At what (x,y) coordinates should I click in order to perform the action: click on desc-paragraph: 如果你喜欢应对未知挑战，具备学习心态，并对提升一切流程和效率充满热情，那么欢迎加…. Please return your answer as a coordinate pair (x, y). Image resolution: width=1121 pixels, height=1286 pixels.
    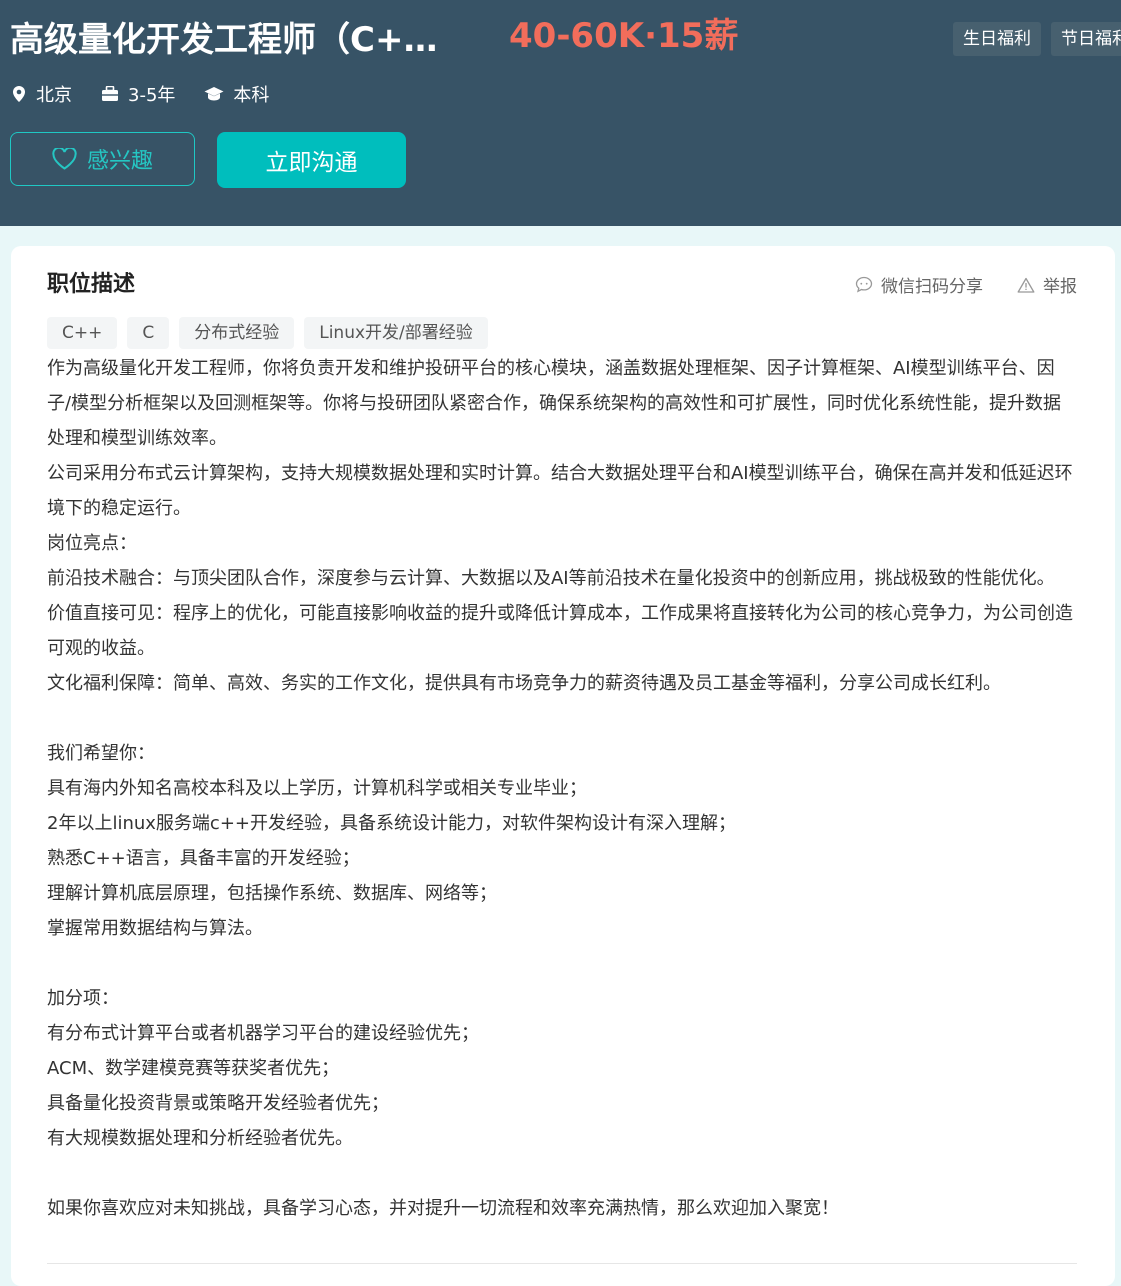
    Looking at the image, I should click on (443, 1208).